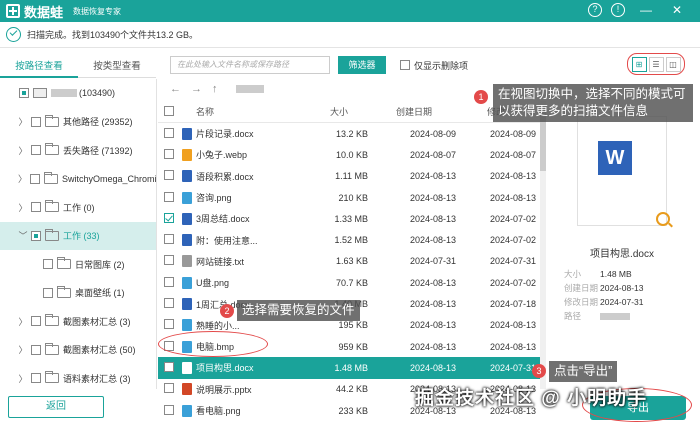 Image resolution: width=700 pixels, height=427 pixels. I want to click on col-name: 名称, so click(246, 111).